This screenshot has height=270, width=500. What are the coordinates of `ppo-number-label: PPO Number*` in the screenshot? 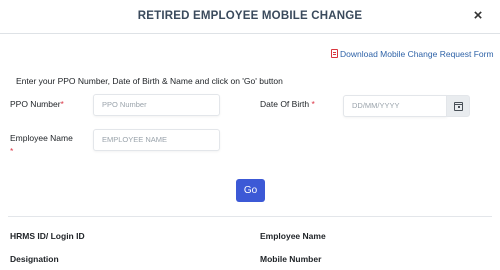 It's located at (37, 104).